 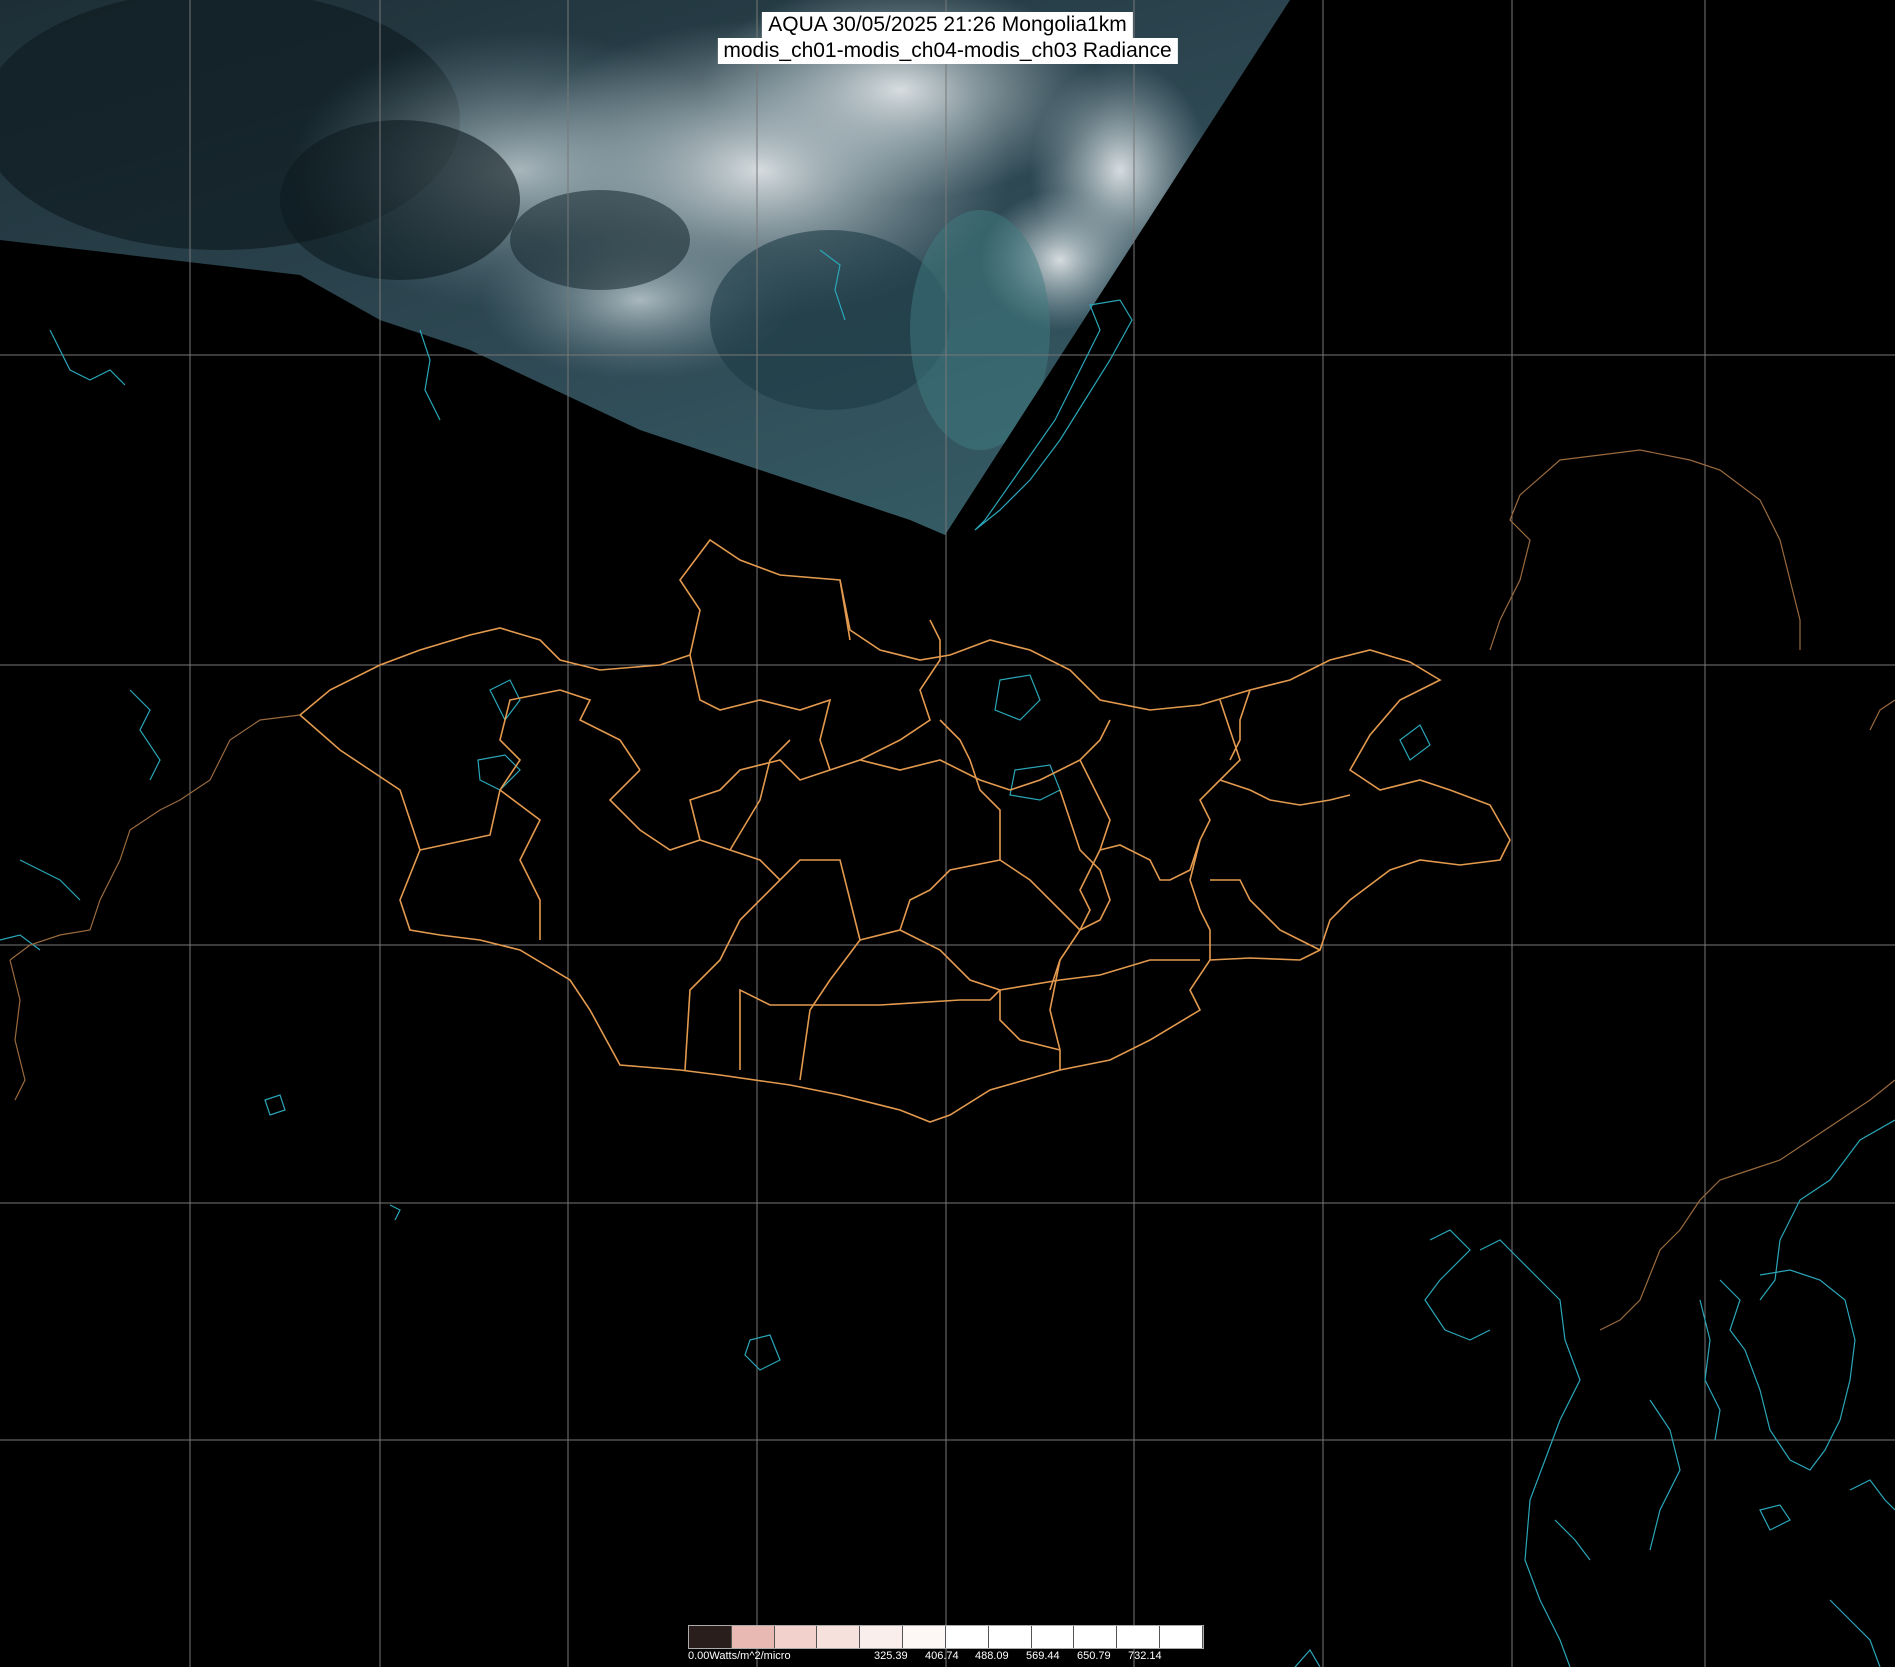 What do you see at coordinates (891, 1656) in the screenshot?
I see `colorbar-tick: 325.39` at bounding box center [891, 1656].